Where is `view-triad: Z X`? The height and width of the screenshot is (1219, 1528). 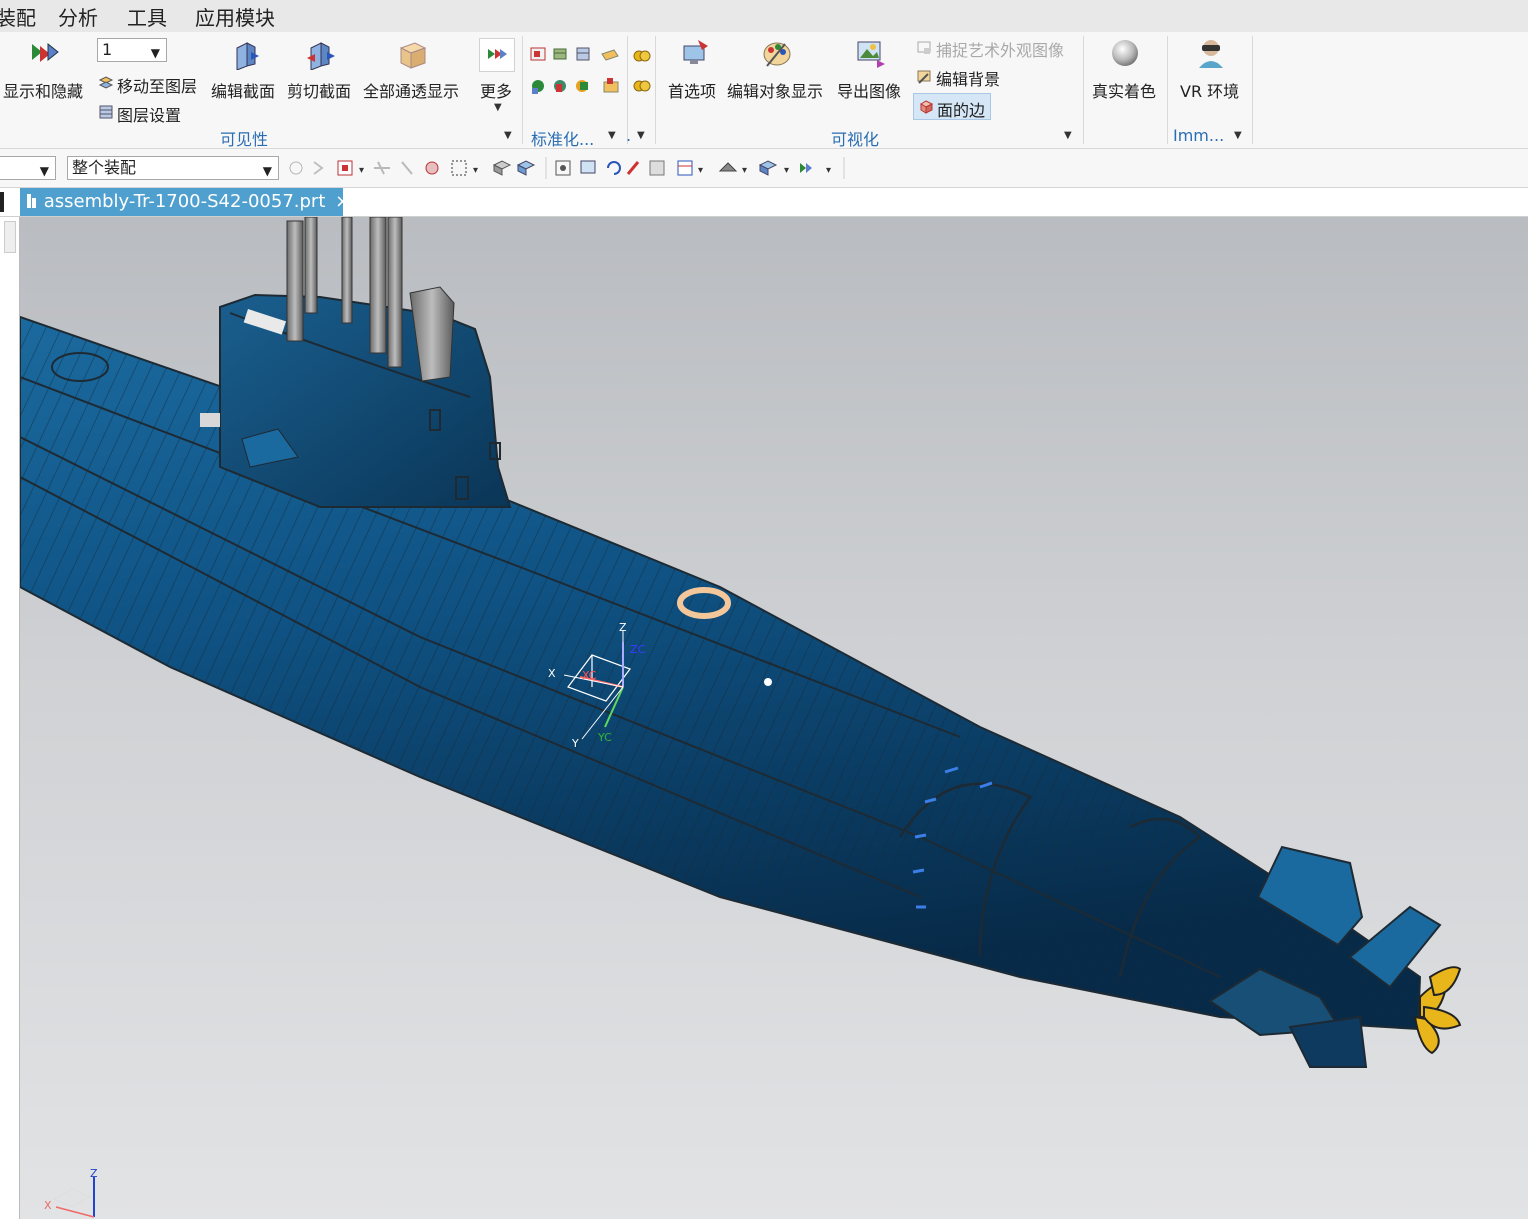
view-triad: Z X is located at coordinates (71, 1192).